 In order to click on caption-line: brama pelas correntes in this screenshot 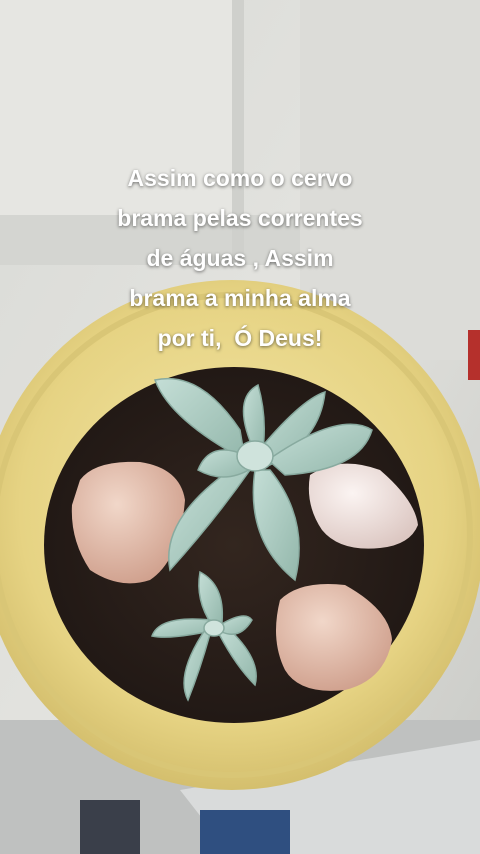, I will do `click(240, 218)`.